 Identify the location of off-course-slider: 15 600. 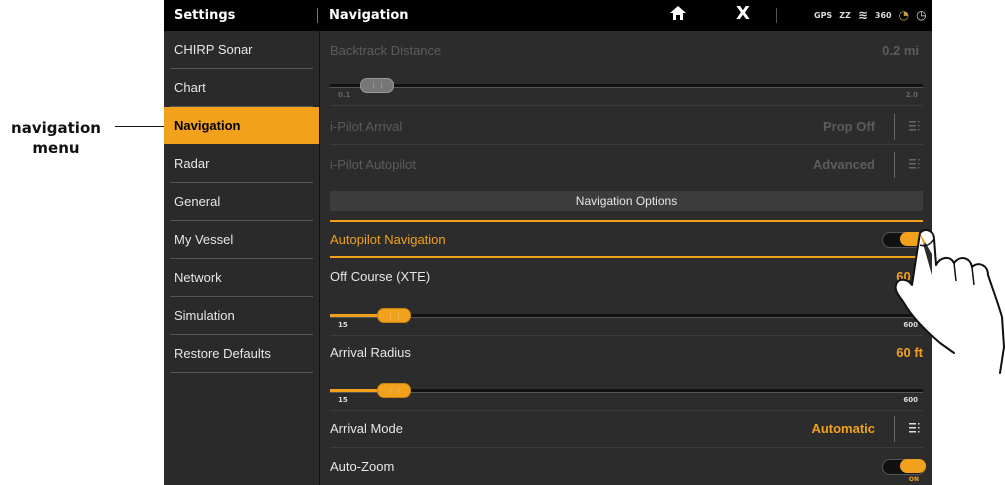
(626, 316).